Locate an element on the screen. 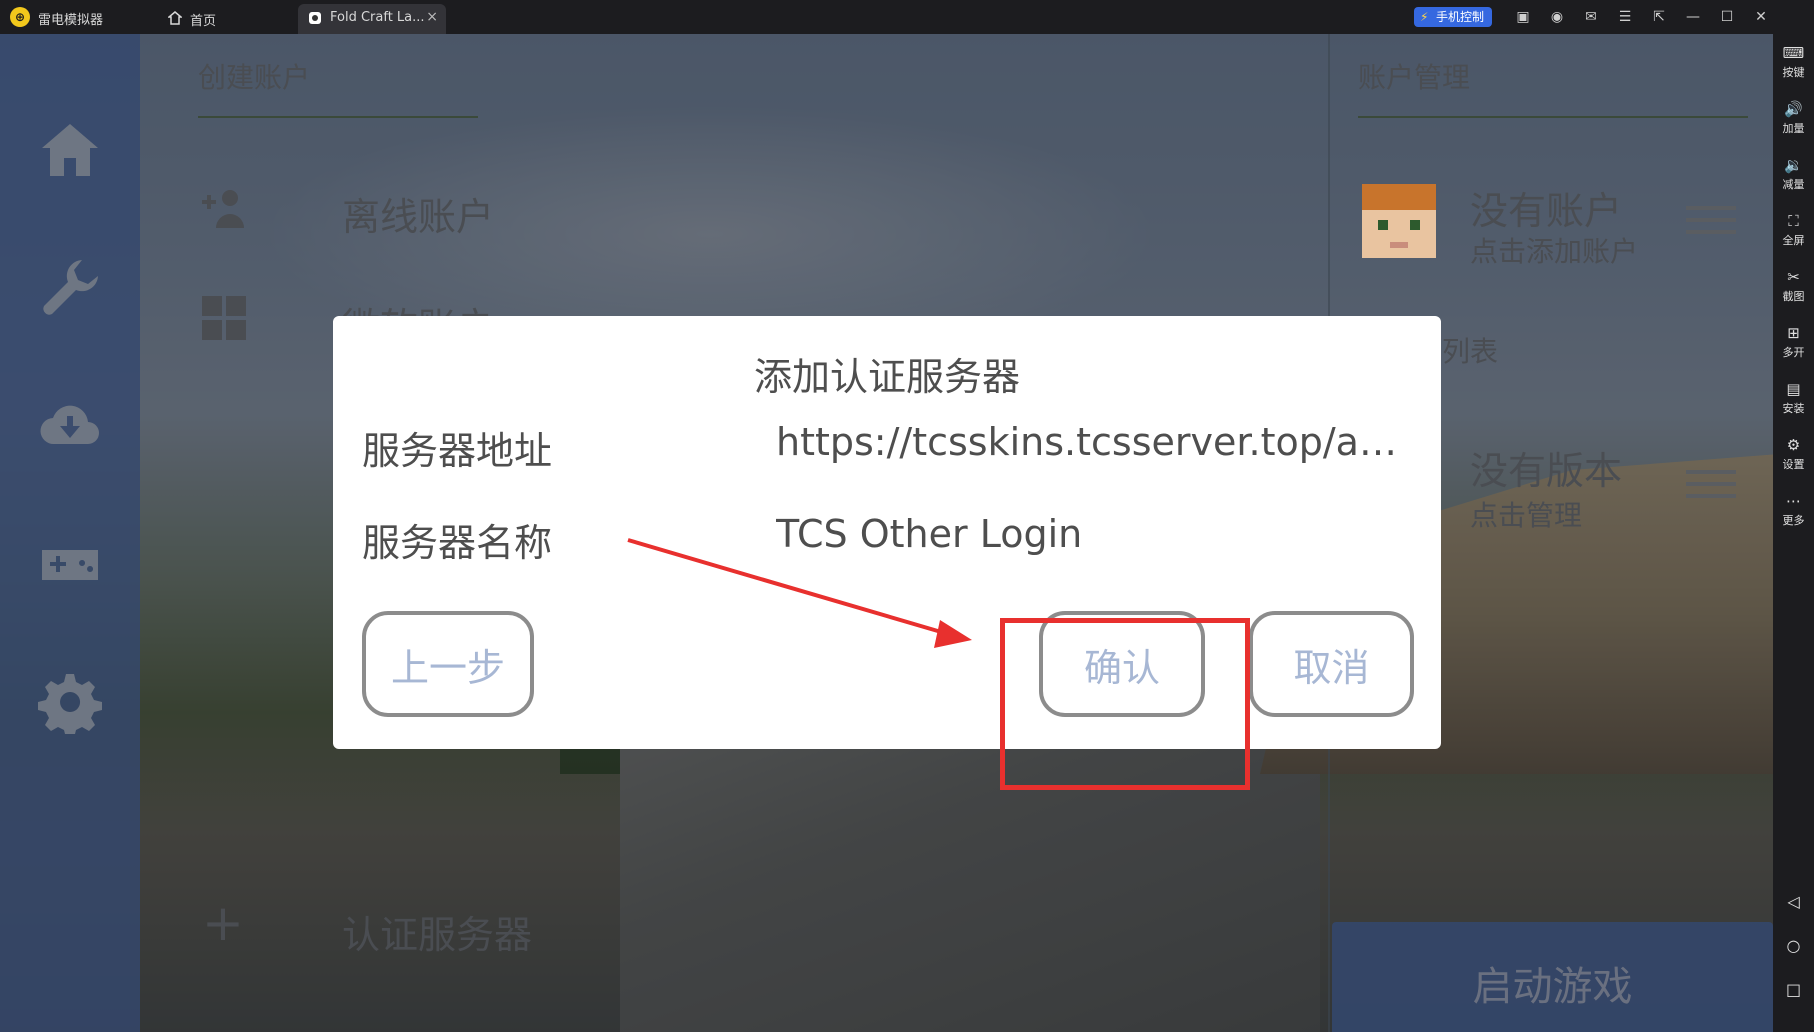 The image size is (1814, 1032). recents-icon: □ is located at coordinates (1793, 989).